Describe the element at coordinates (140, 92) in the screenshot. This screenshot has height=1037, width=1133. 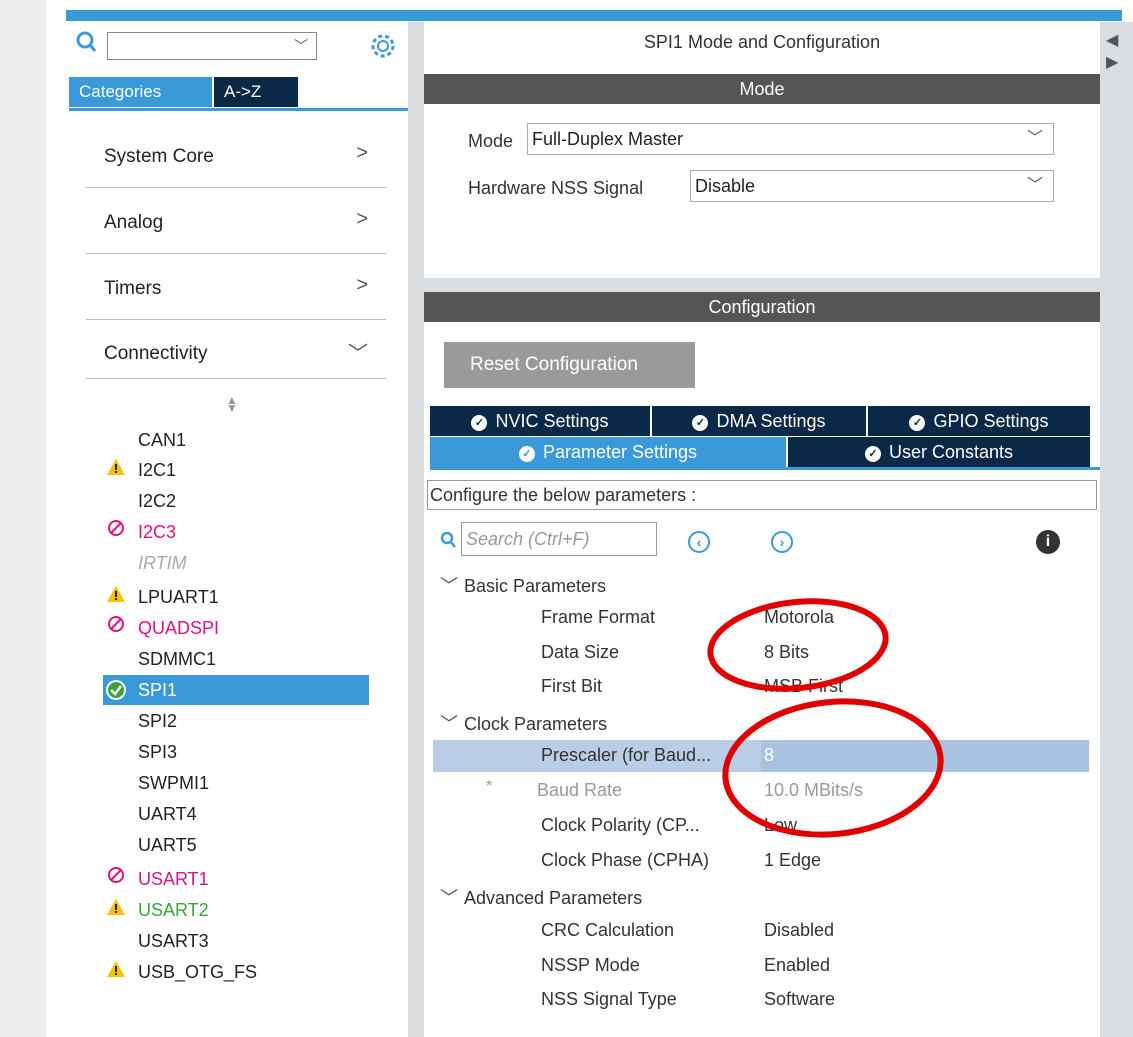
I see `tab-categories: Categories` at that location.